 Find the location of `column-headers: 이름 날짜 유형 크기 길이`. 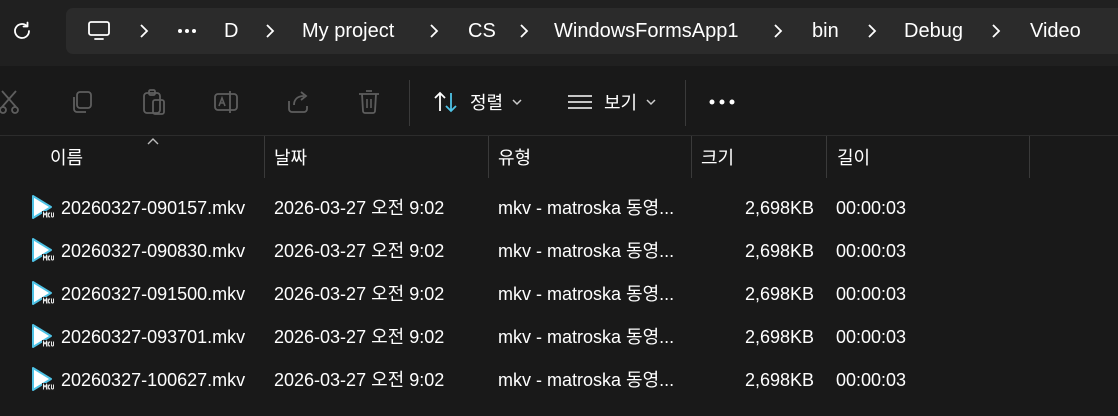

column-headers: 이름 날짜 유형 크기 길이 is located at coordinates (559, 157).